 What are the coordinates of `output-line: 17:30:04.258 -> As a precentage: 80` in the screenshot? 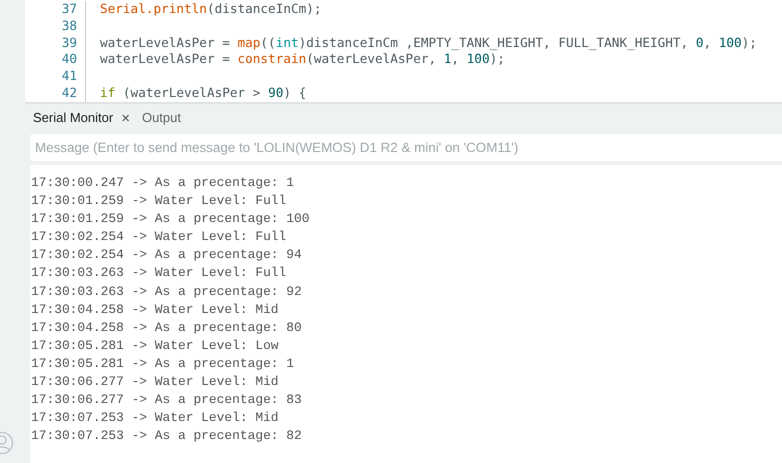 It's located at (167, 327).